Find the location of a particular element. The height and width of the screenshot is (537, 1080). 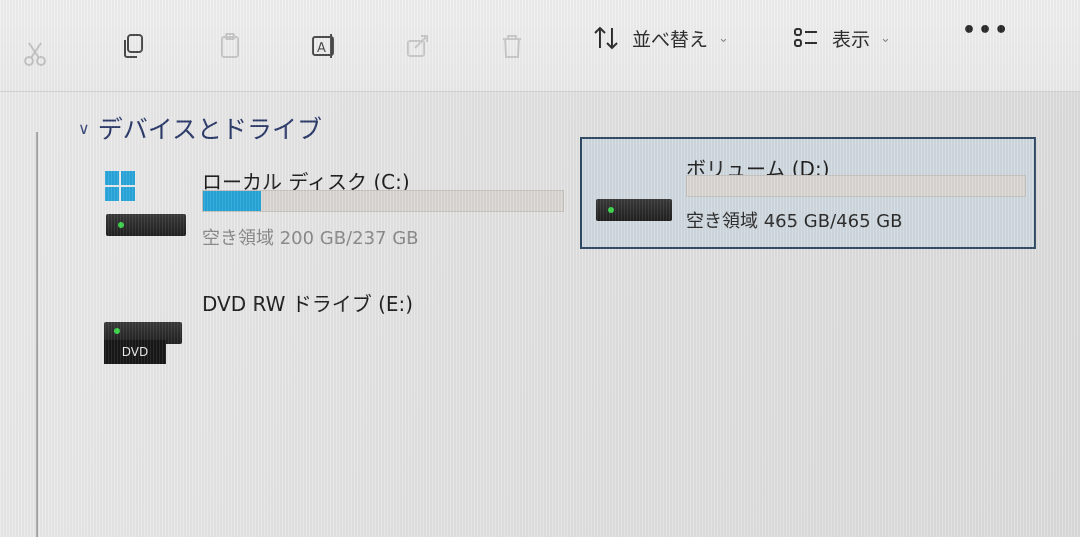

drive-item-d: ボリューム (D:) 空き領域 465 GB/465 GB is located at coordinates (808, 193).